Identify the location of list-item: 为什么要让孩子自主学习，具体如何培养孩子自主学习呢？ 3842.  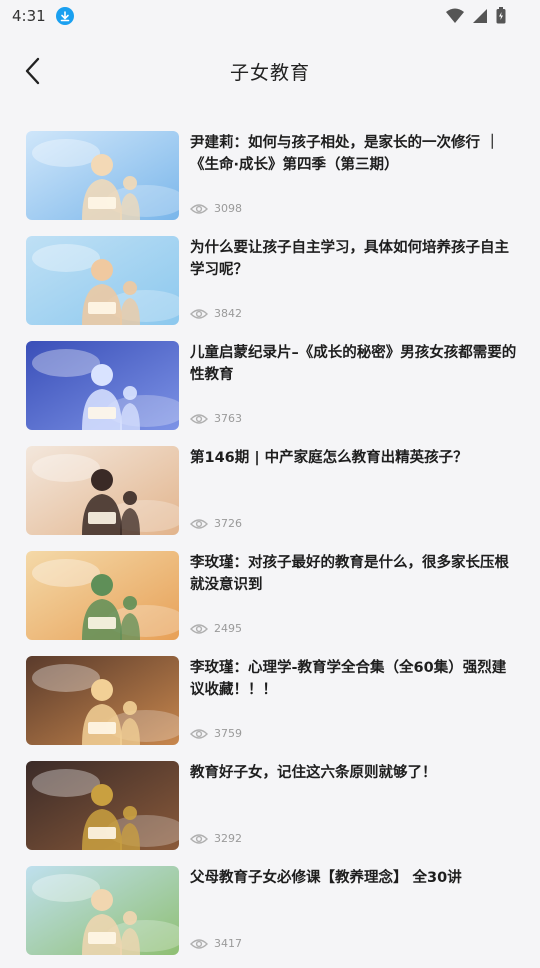
(270, 285).